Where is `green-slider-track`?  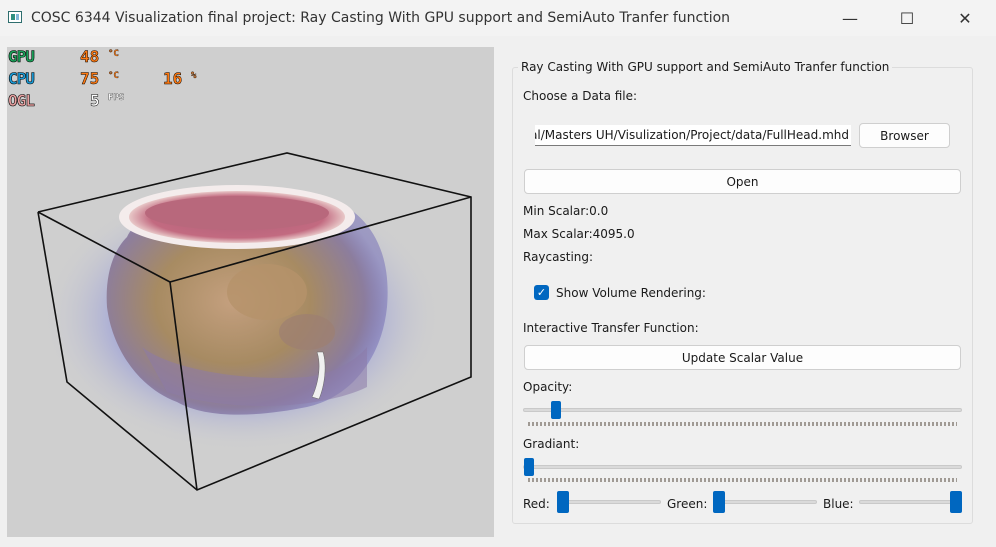
green-slider-track is located at coordinates (765, 502).